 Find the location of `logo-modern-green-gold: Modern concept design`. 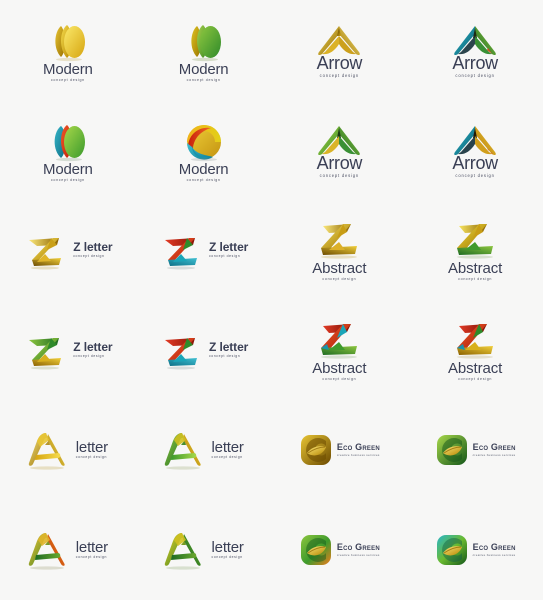

logo-modern-green-gold: Modern concept design is located at coordinates (204, 52).